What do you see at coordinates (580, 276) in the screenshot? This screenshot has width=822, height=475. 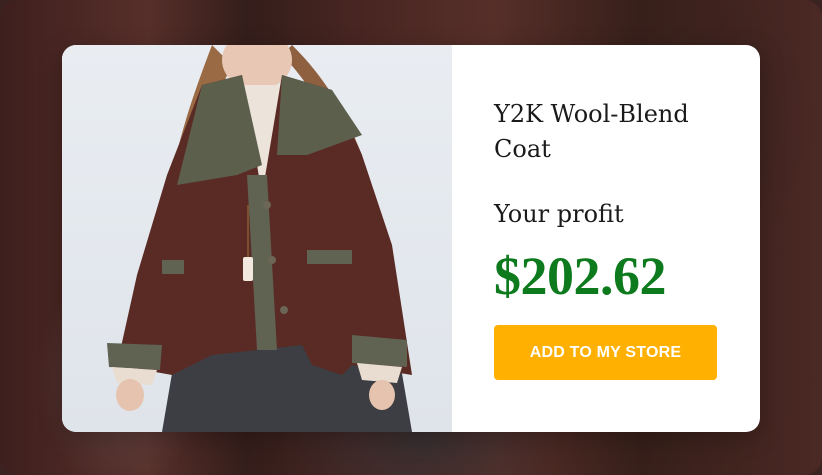 I see `profit-value: $202.62` at bounding box center [580, 276].